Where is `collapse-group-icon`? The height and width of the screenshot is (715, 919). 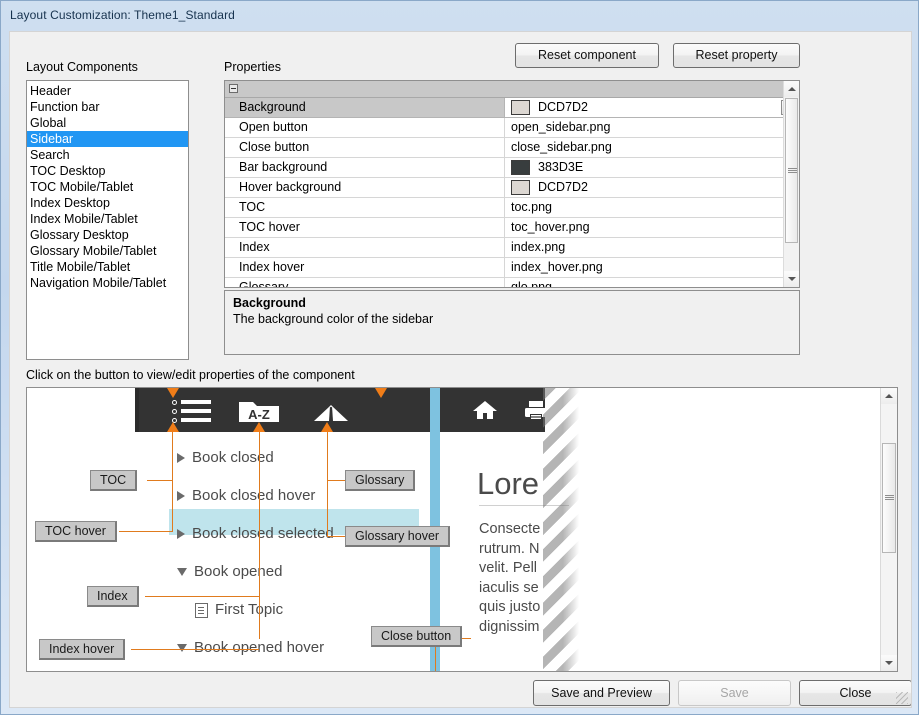 collapse-group-icon is located at coordinates (233, 88).